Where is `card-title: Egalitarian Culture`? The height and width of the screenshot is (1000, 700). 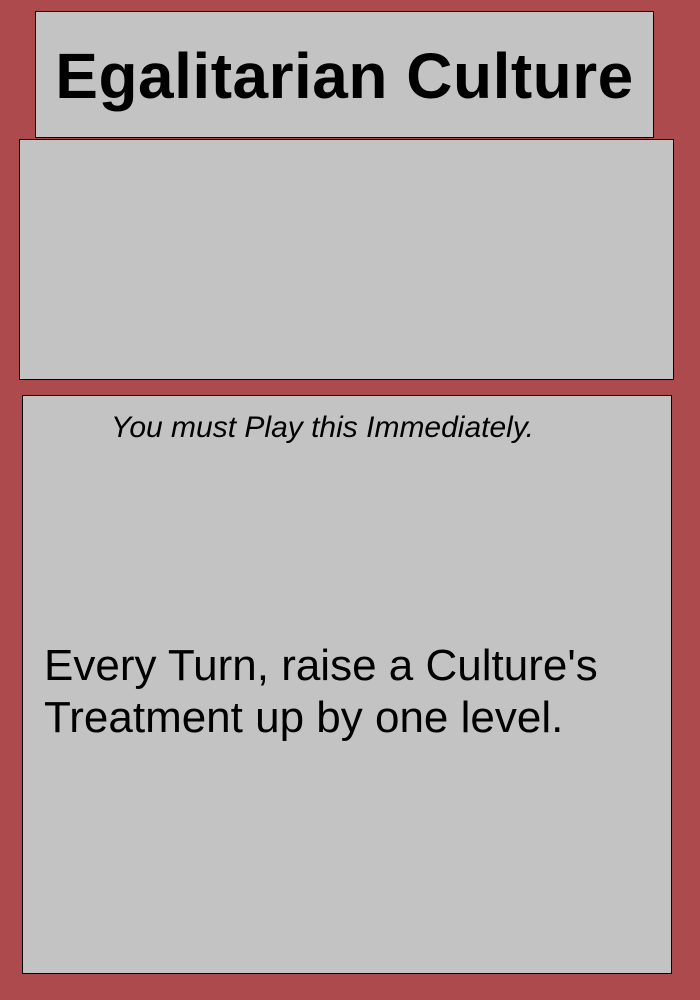 card-title: Egalitarian Culture is located at coordinates (344, 75).